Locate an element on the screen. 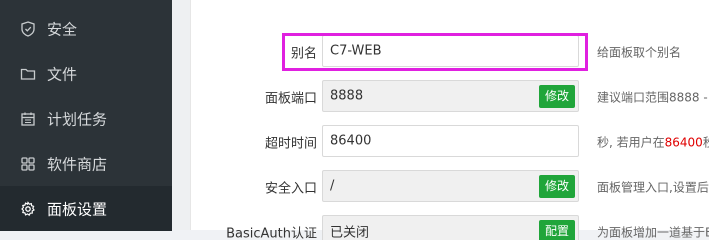 The height and width of the screenshot is (240, 709). port-row: 面板端口 8888 修改 建议端口范围8888 - 655 is located at coordinates (450, 97).